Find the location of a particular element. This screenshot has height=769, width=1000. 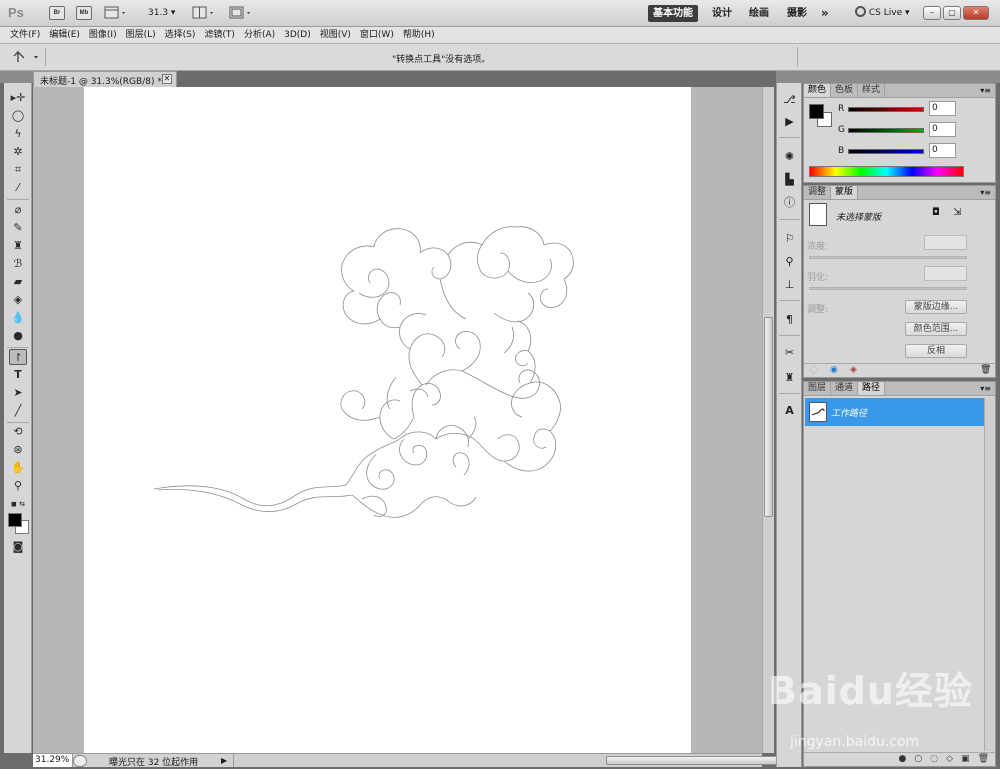

brush-presets-icon: ⚐ is located at coordinates (789, 239).